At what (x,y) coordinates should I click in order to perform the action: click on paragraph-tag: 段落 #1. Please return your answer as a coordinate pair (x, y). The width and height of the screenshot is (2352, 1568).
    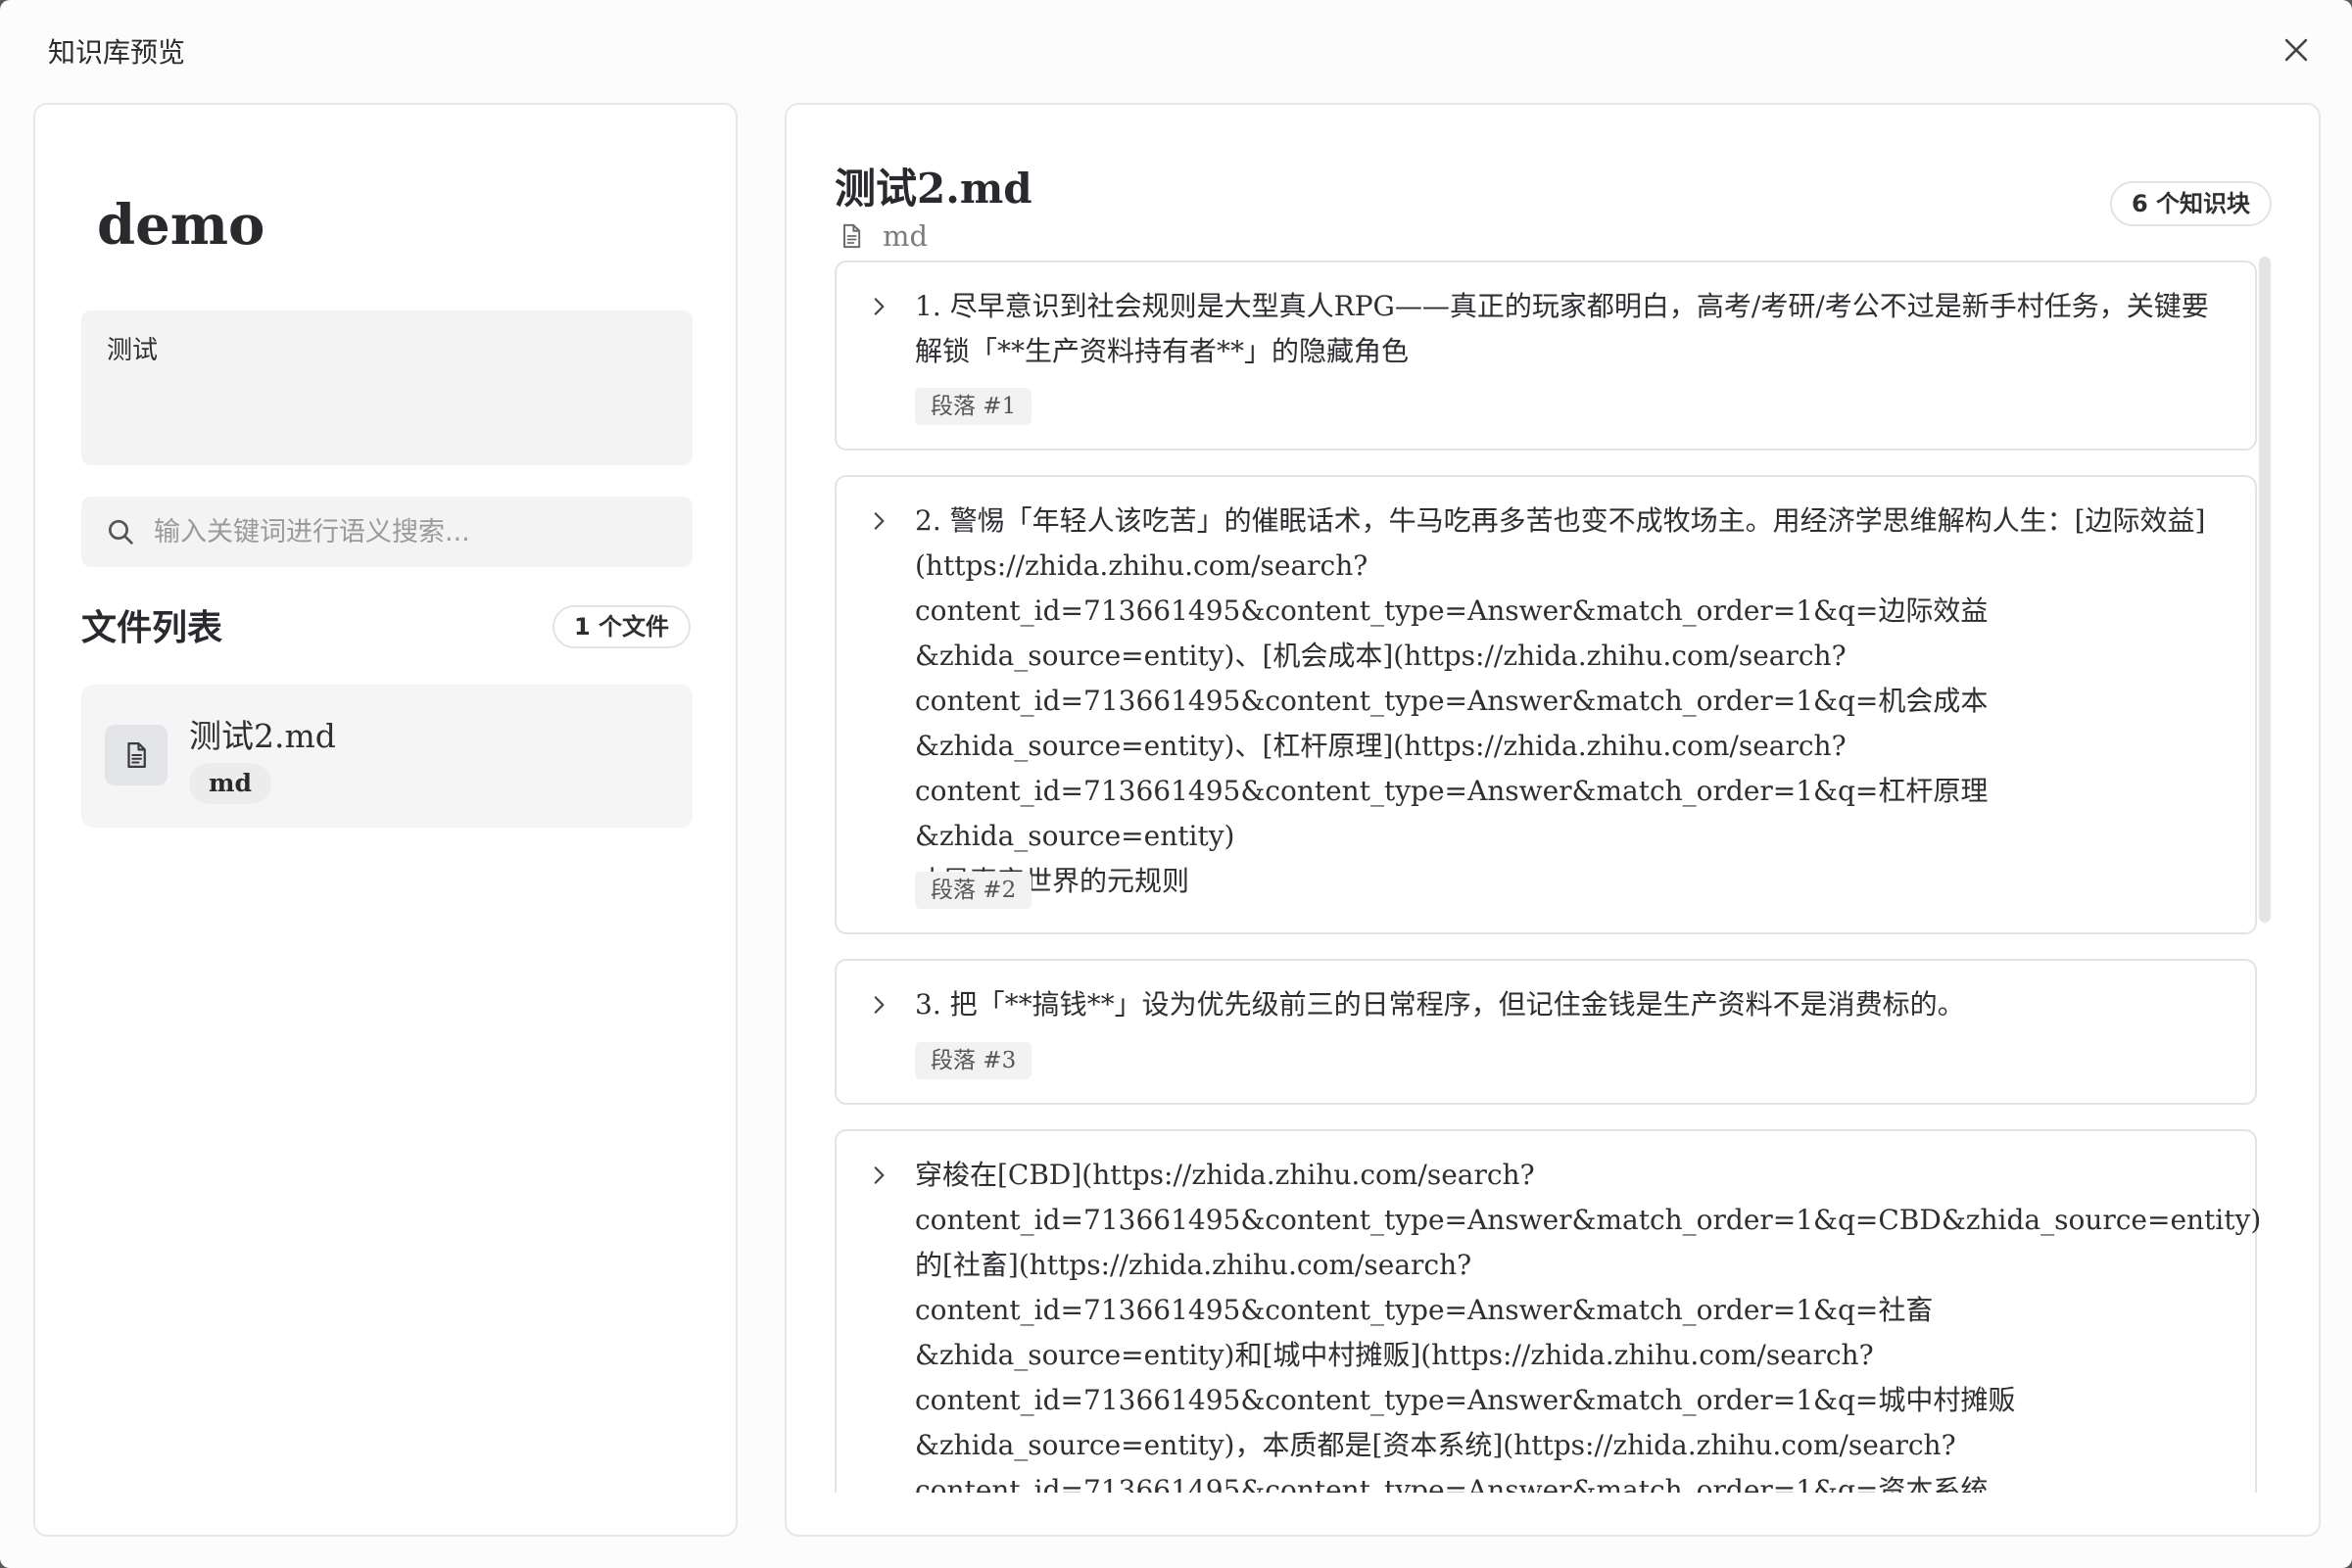
    Looking at the image, I should click on (973, 406).